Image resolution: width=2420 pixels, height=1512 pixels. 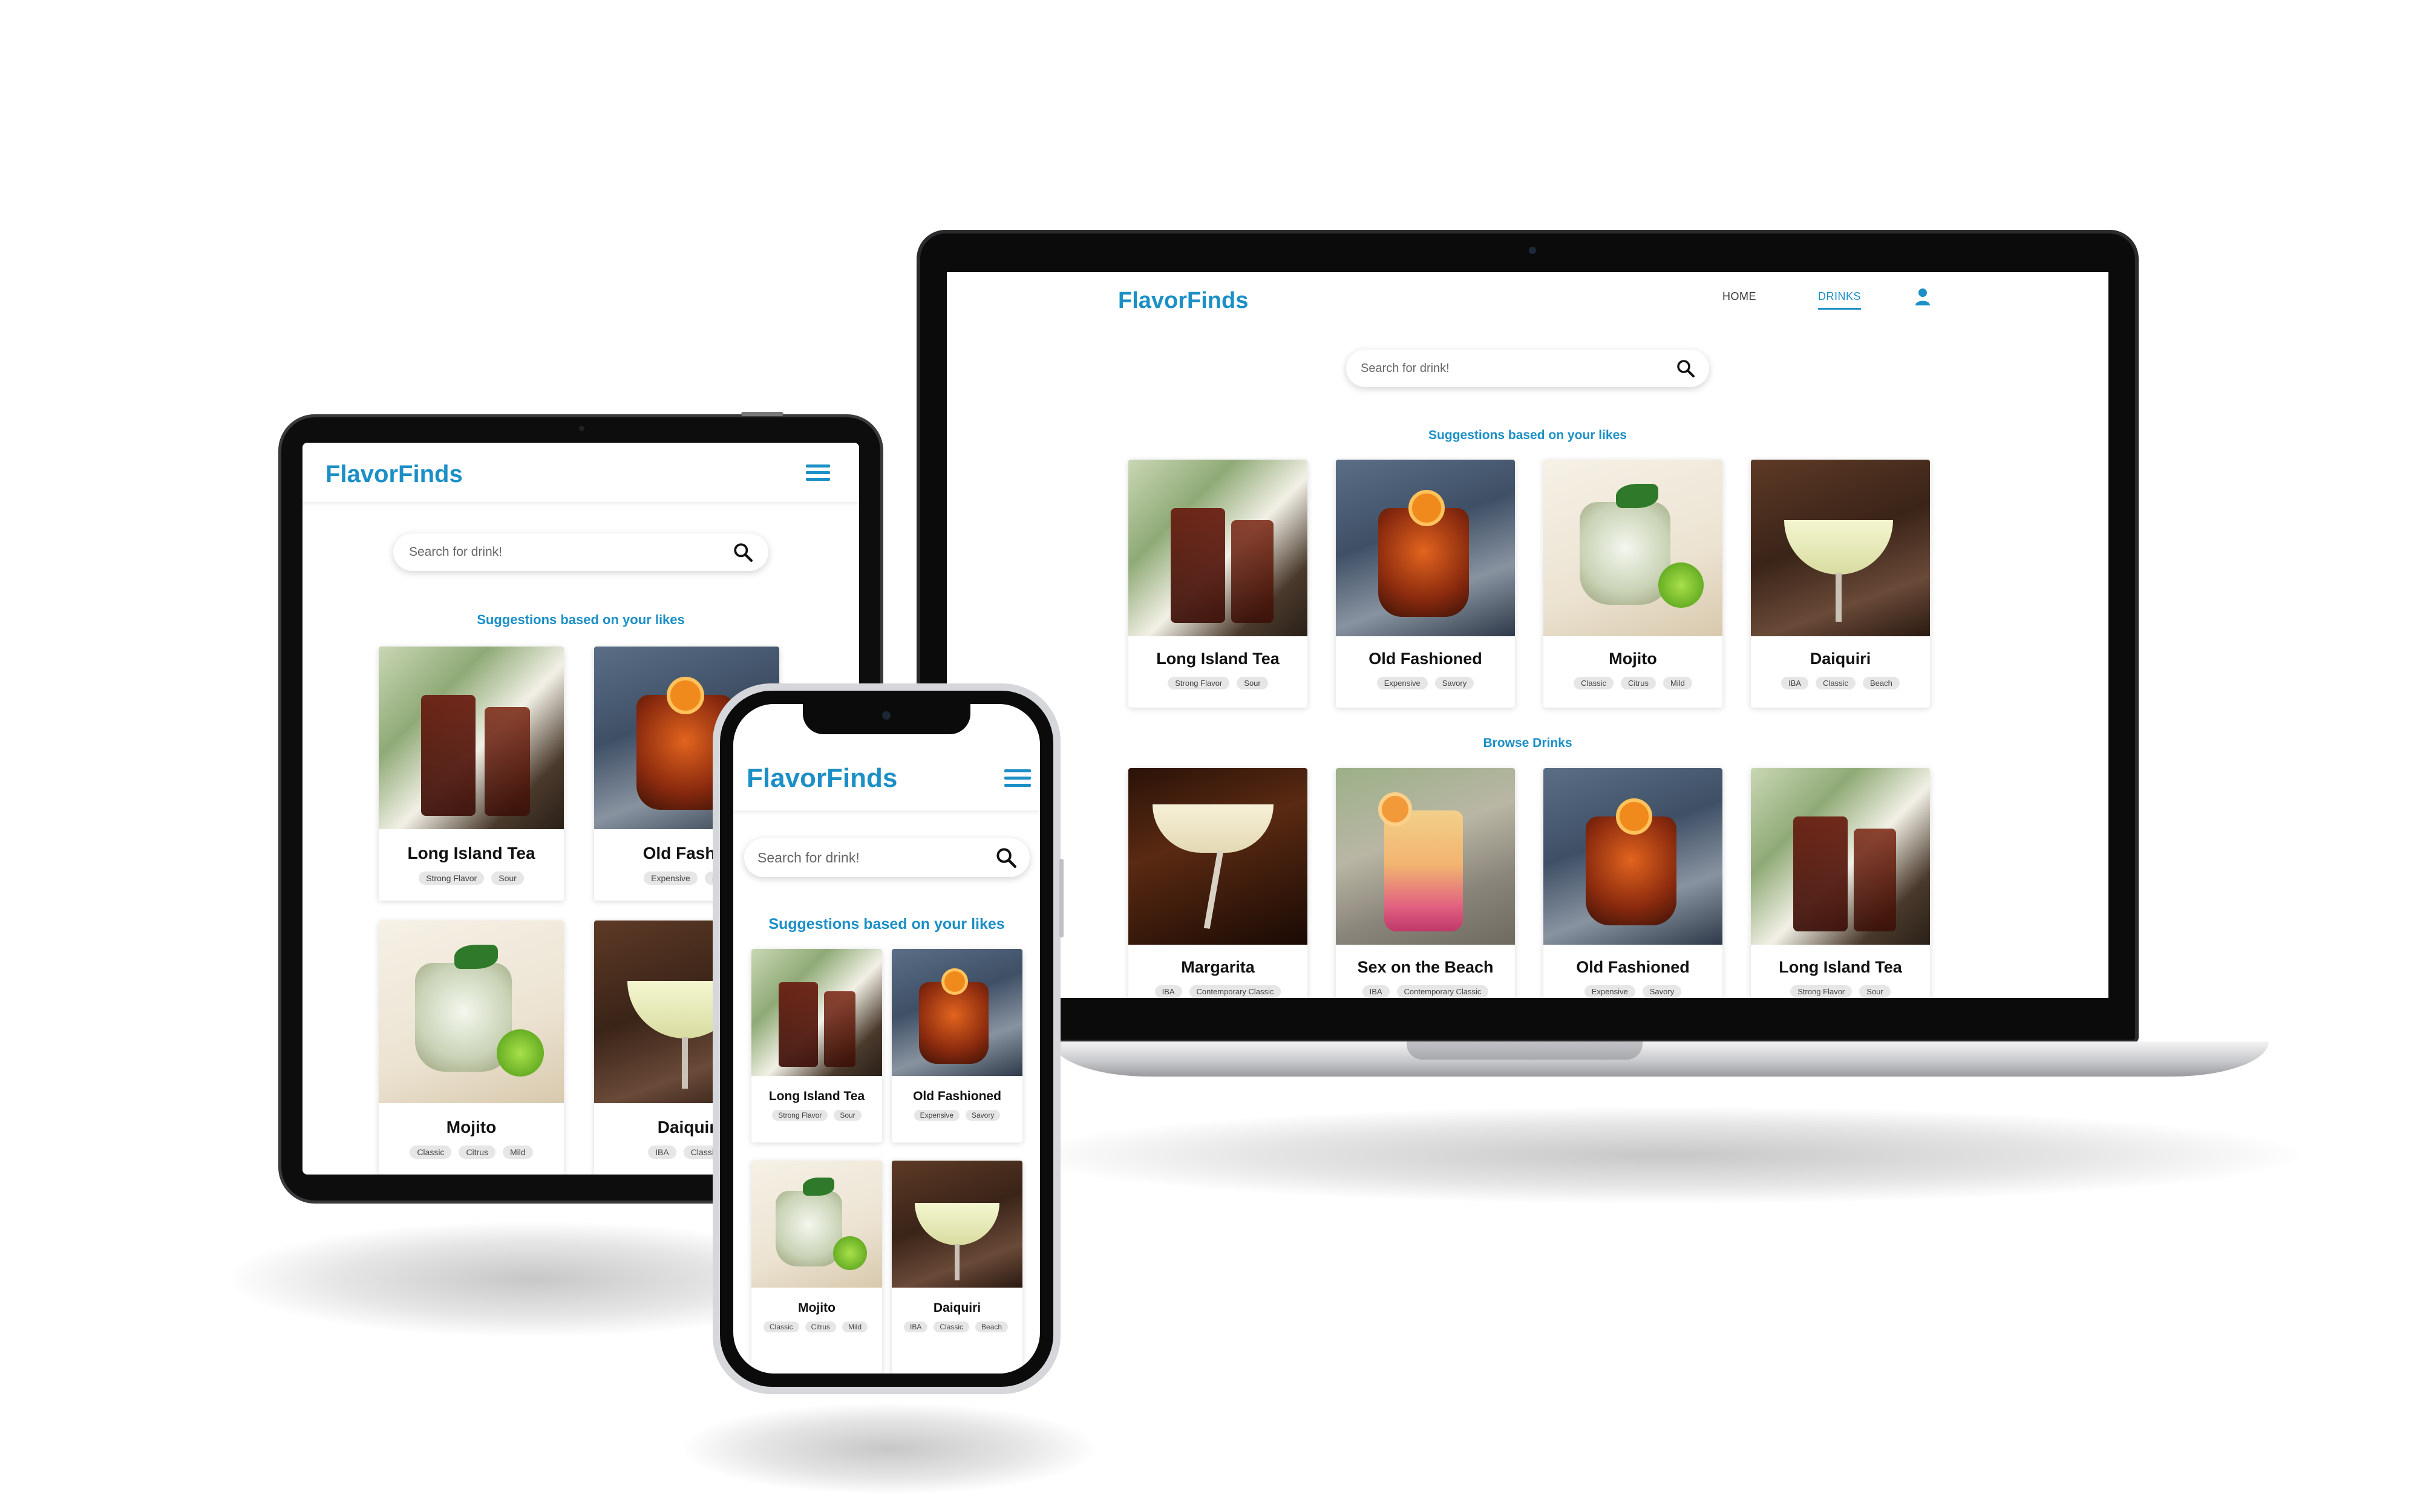 What do you see at coordinates (1664, 1155) in the screenshot?
I see `laptop-shadow` at bounding box center [1664, 1155].